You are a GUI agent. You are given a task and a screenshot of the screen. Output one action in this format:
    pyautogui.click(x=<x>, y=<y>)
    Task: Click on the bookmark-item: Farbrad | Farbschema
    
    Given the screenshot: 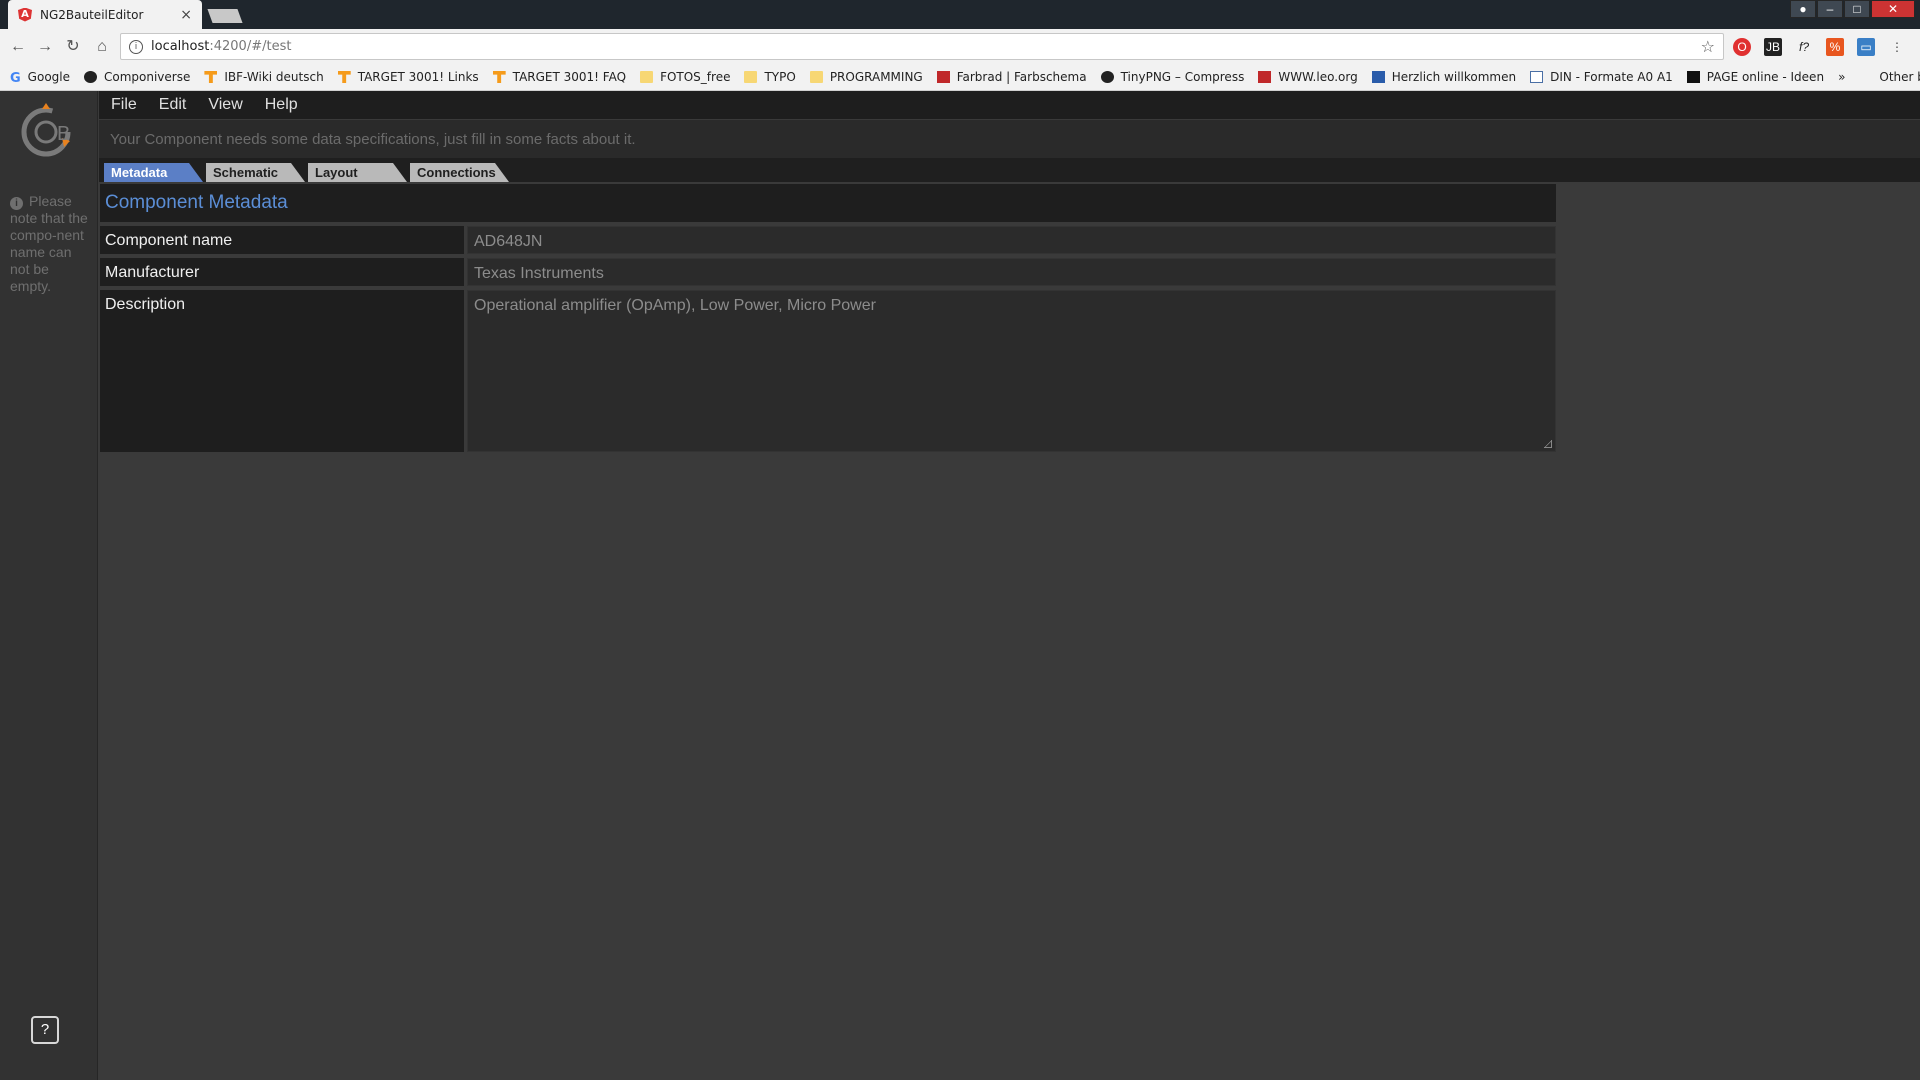 What is the action you would take?
    pyautogui.click(x=1011, y=77)
    